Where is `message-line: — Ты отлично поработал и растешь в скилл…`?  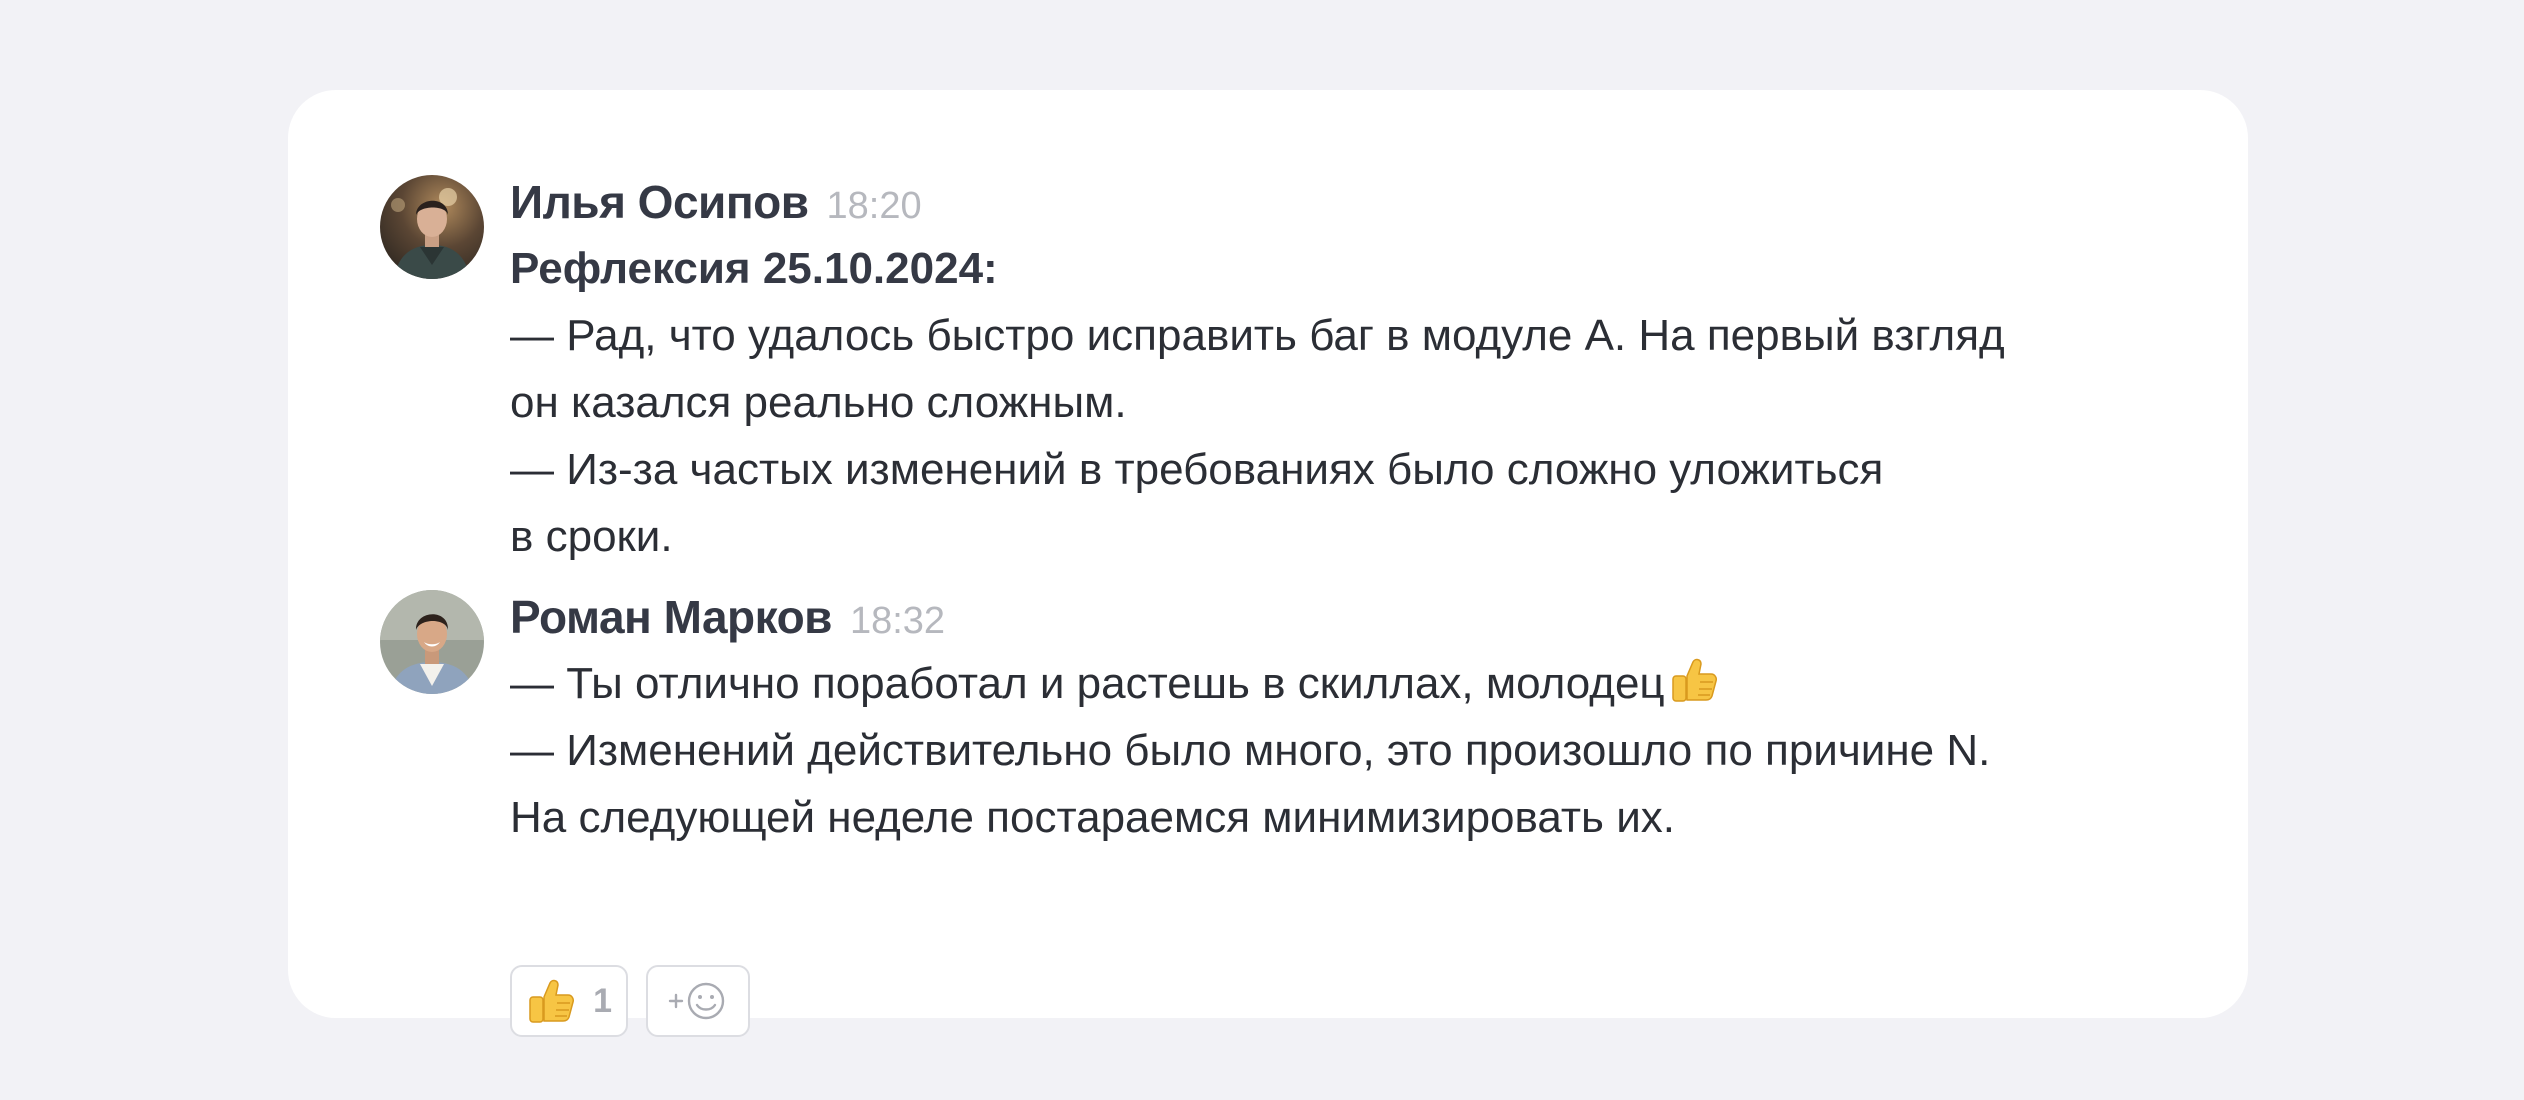 message-line: — Ты отлично поработал и растешь в скилл… is located at coordinates (1340, 683).